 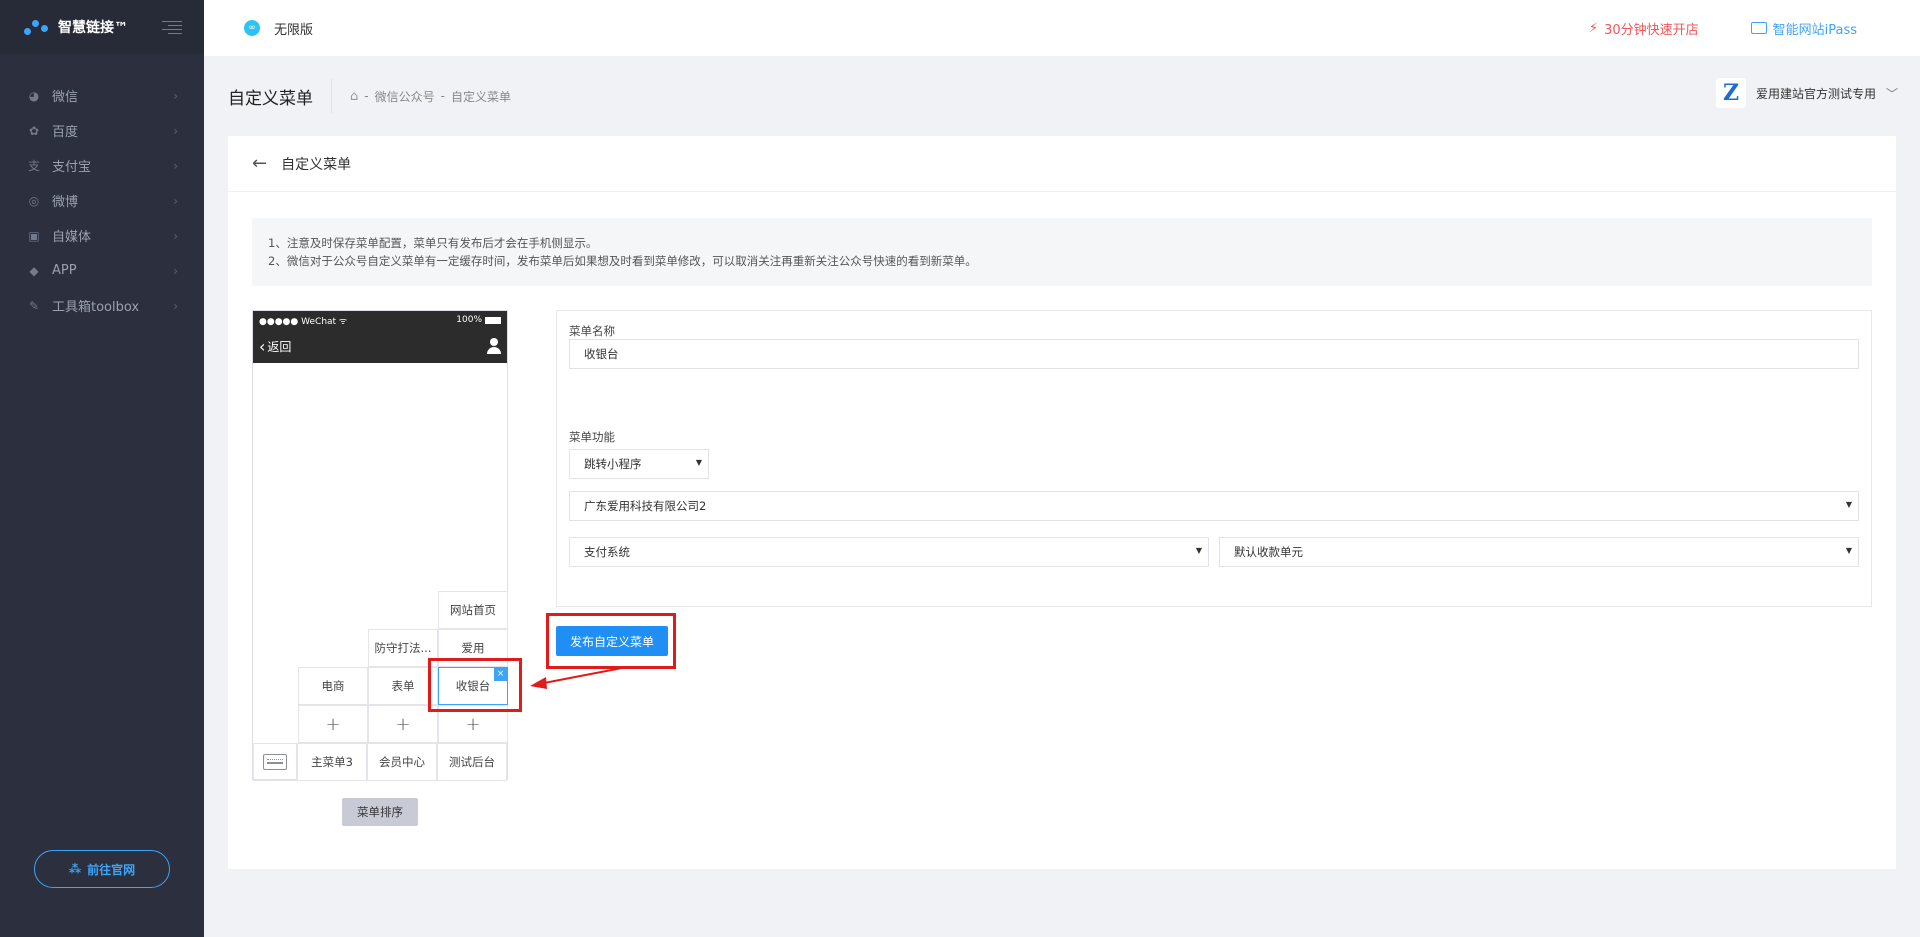 What do you see at coordinates (1268, 552) in the screenshot?
I see `payment-unit-value: 默认收款单元` at bounding box center [1268, 552].